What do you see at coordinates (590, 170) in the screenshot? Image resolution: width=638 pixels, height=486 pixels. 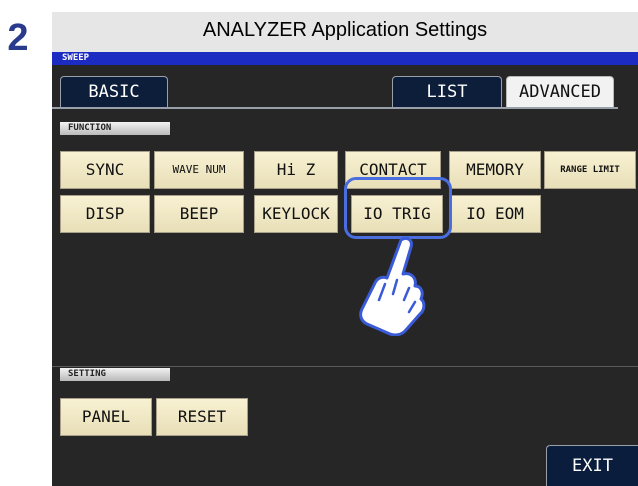 I see `range-limit-button: RANGE LIMIT` at bounding box center [590, 170].